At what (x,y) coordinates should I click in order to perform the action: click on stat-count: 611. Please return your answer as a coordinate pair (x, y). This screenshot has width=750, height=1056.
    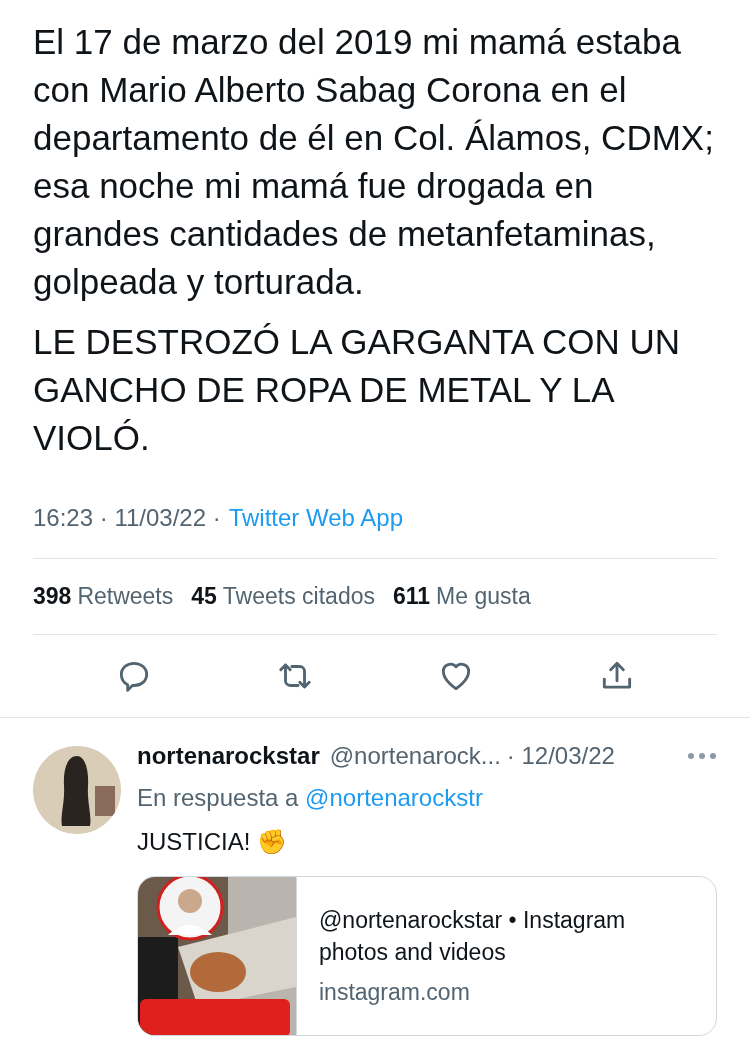
    Looking at the image, I should click on (412, 596).